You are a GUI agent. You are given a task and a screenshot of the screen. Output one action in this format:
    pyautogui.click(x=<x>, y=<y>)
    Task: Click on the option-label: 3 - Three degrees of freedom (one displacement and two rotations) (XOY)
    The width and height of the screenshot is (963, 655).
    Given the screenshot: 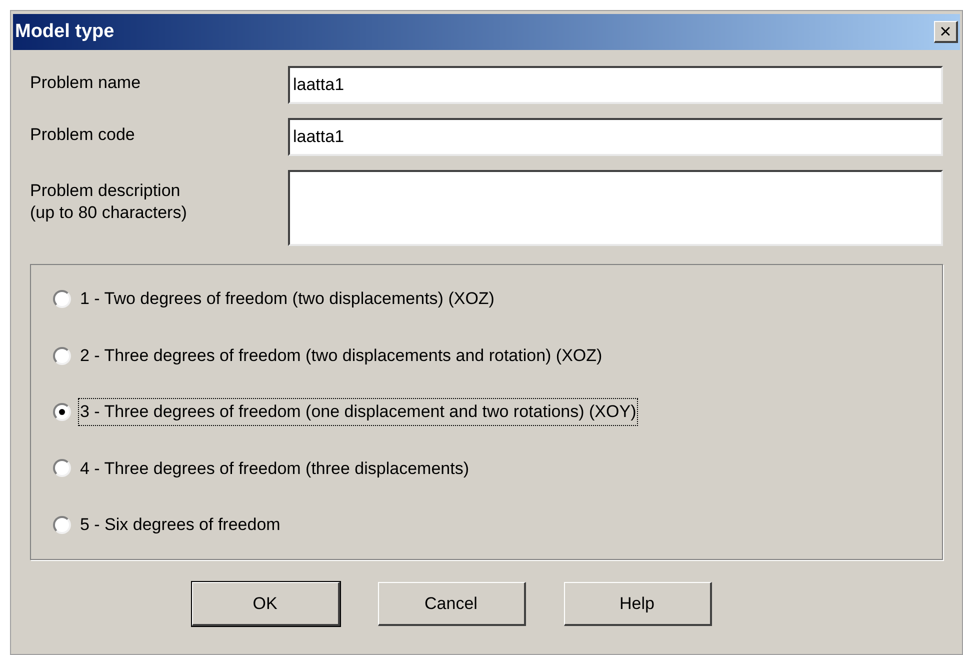 What is the action you would take?
    pyautogui.click(x=358, y=412)
    